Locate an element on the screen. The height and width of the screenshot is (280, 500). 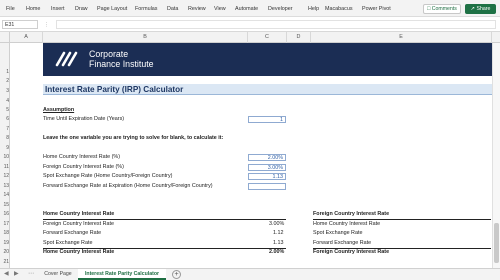
left-result-value: 2.00% is located at coordinates (277, 252).